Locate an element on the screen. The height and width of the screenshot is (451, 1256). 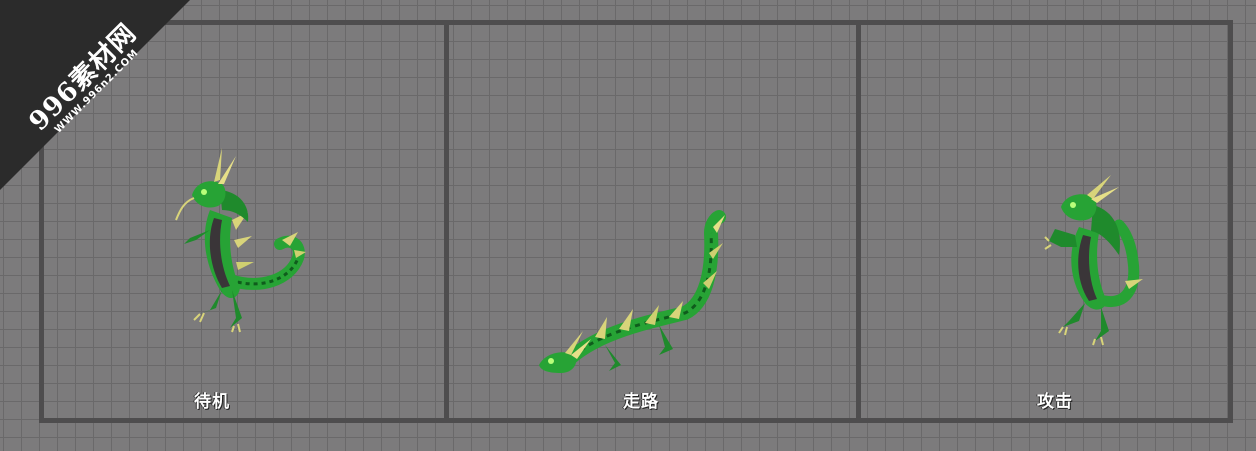
watermark: 996素材网 WWW.996n2.COM is located at coordinates (100, 100).